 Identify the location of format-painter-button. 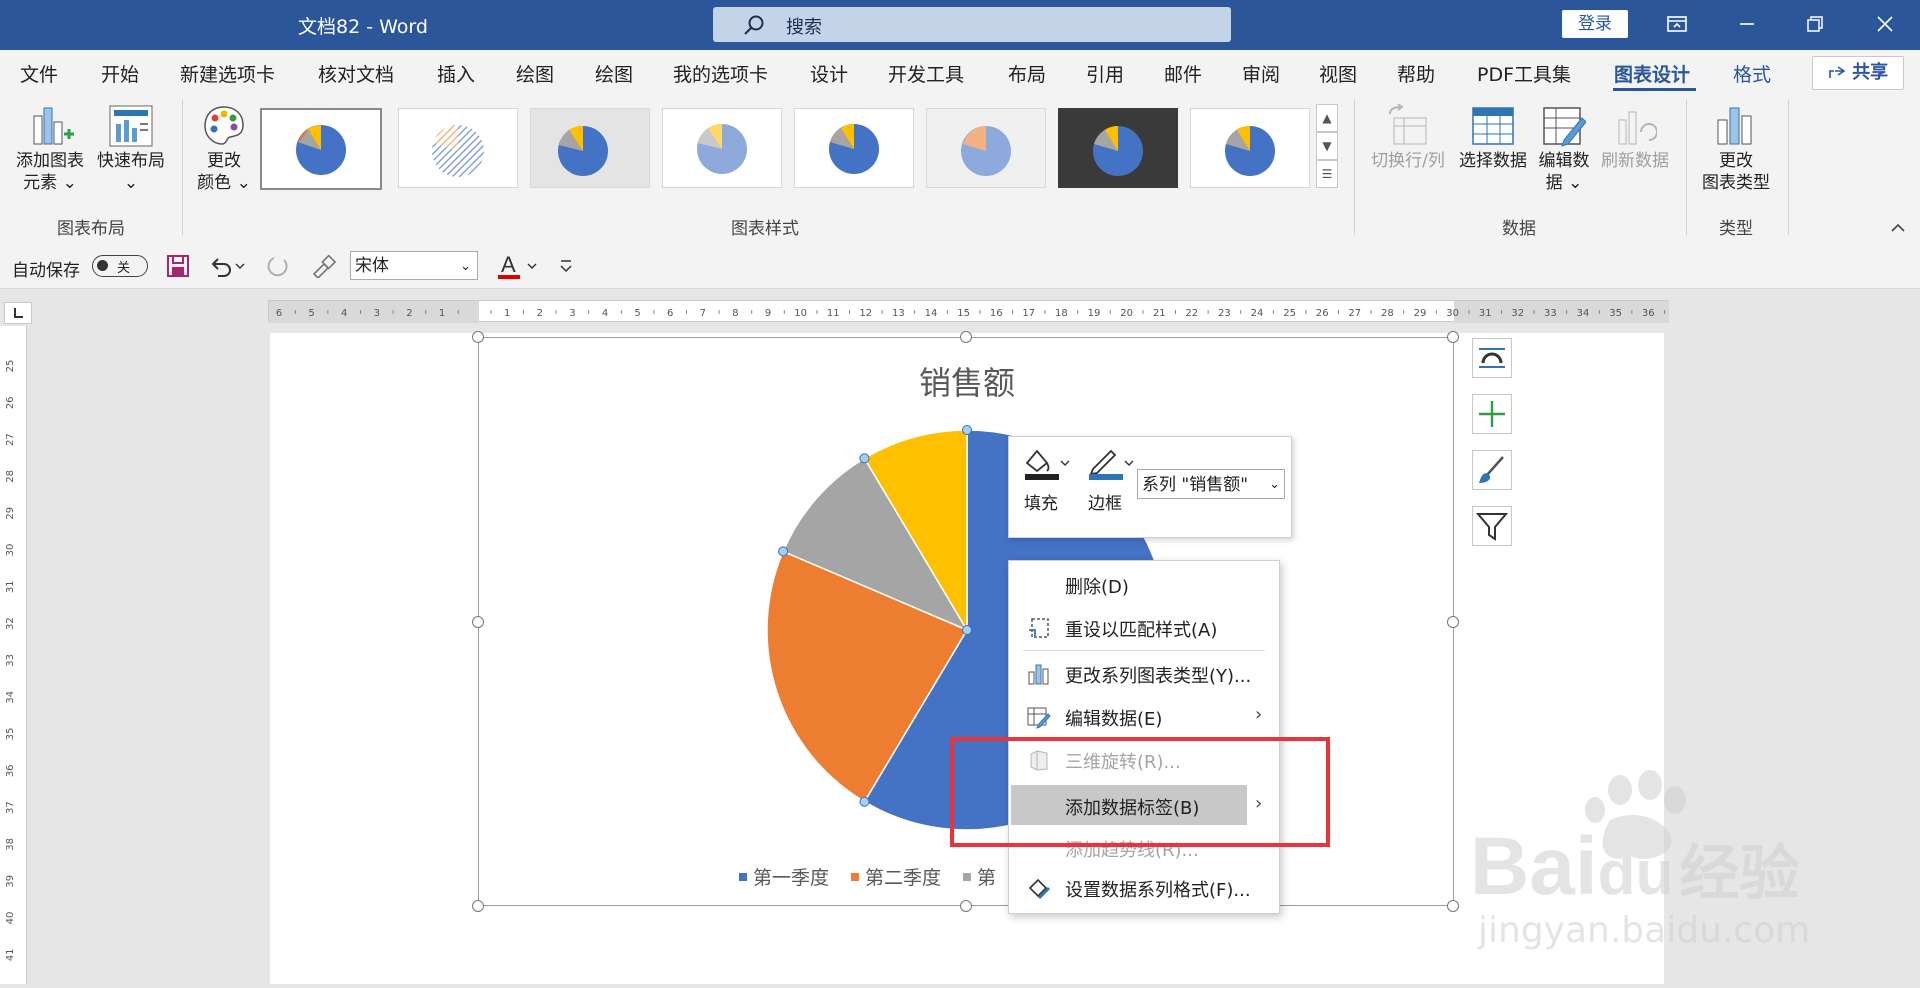
(323, 267).